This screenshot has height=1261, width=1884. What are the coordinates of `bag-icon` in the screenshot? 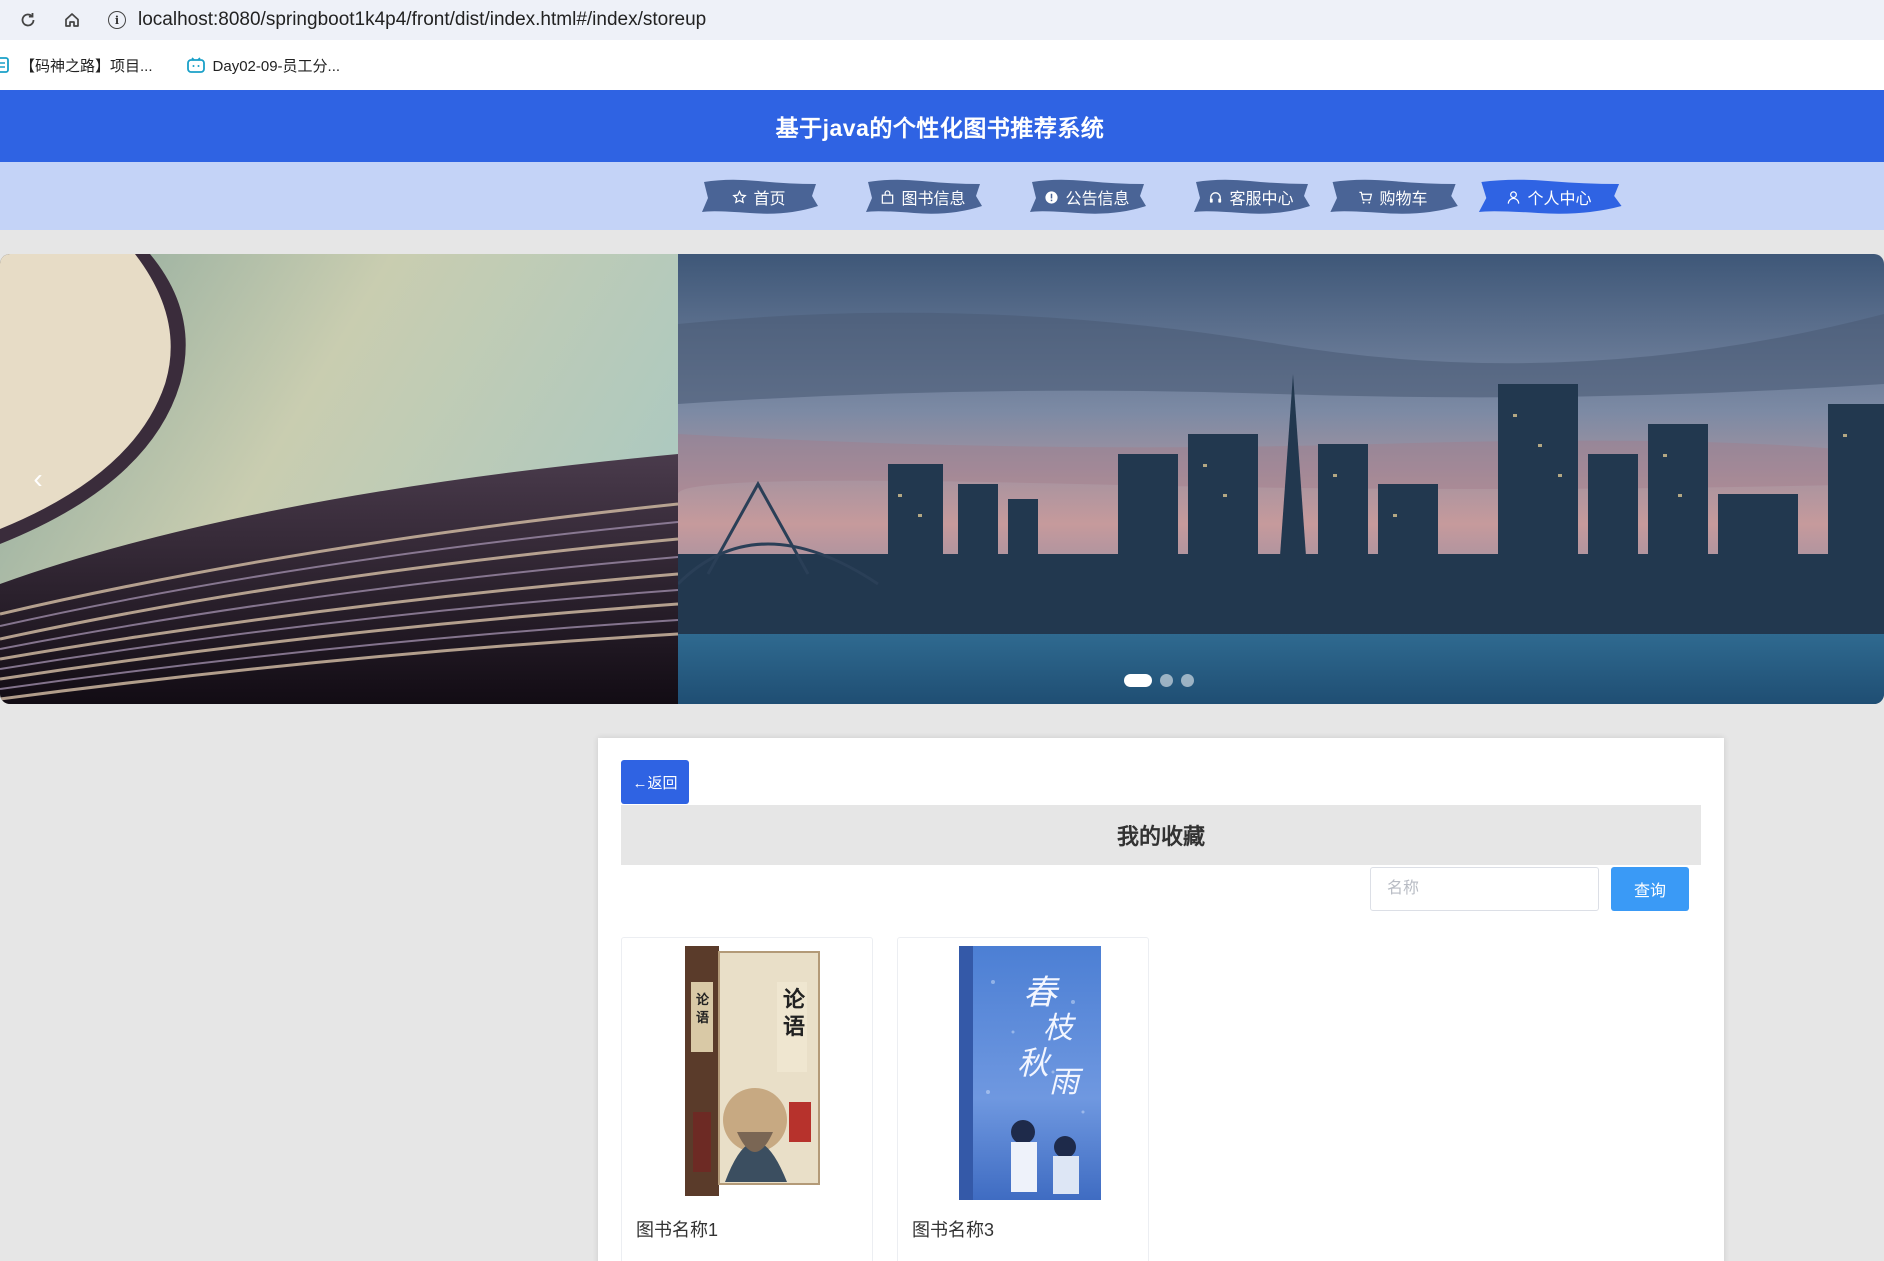 It's located at (888, 196).